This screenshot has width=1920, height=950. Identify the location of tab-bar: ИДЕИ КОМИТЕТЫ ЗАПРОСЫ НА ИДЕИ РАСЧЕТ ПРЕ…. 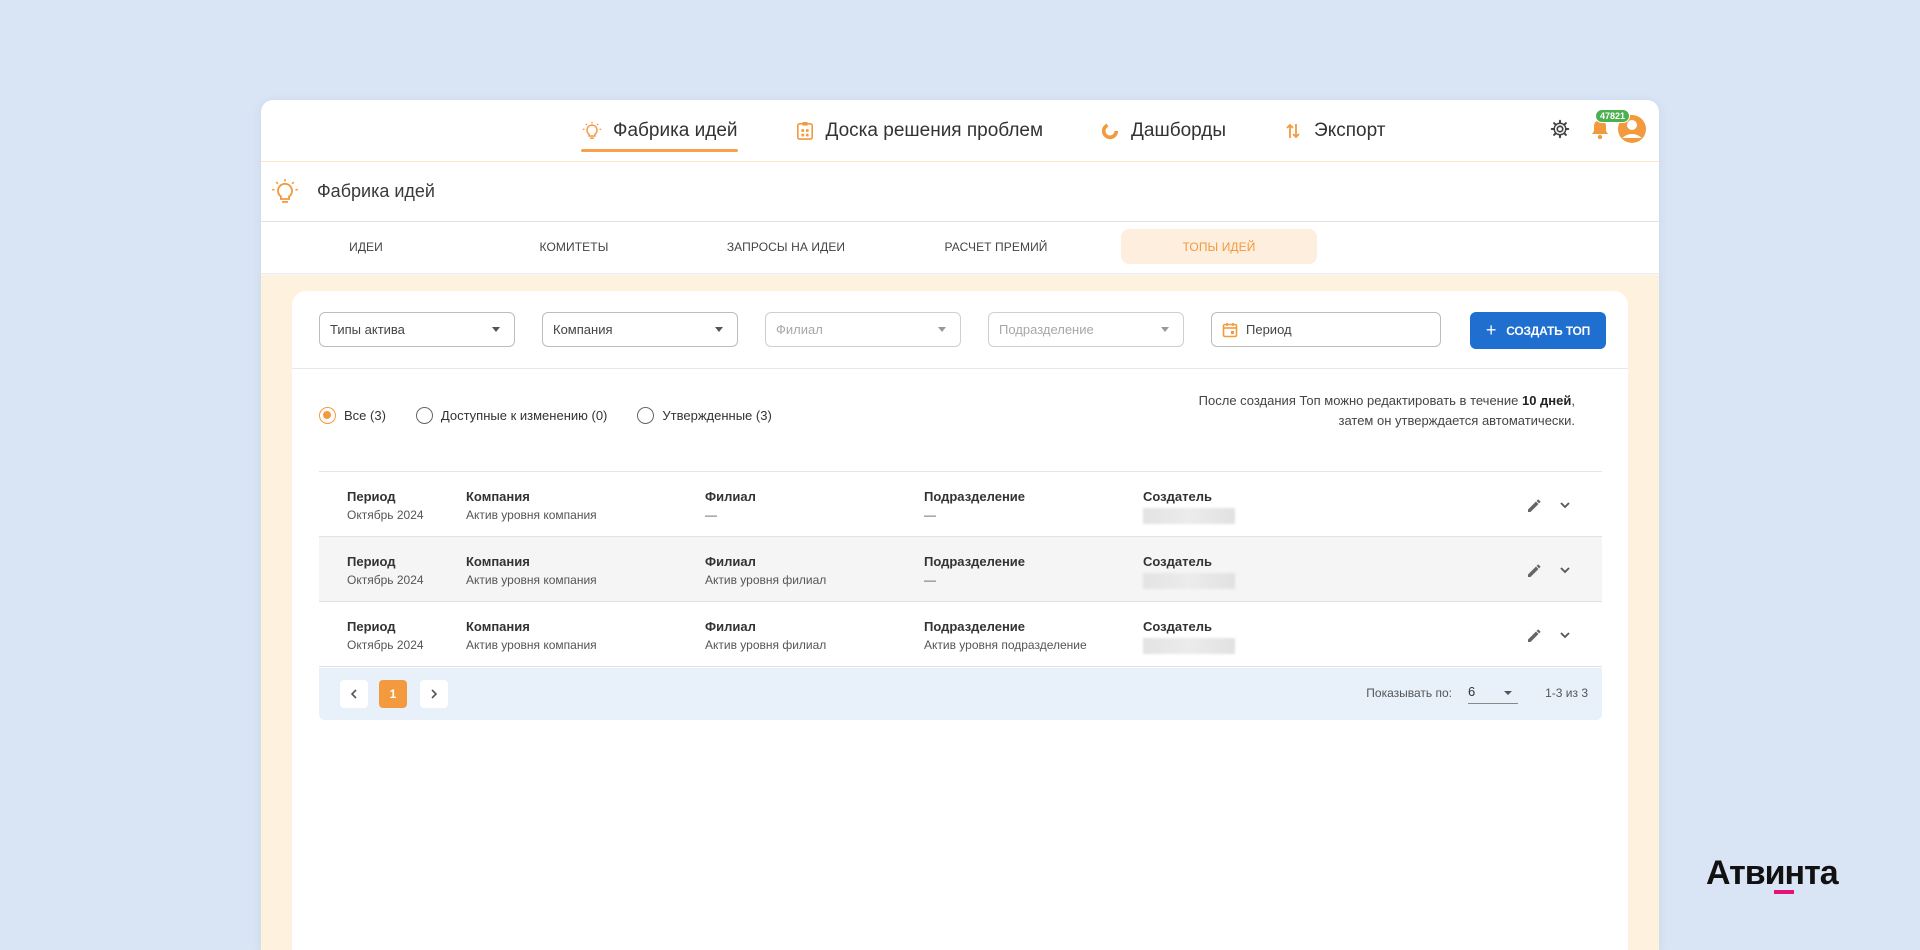
(960, 248).